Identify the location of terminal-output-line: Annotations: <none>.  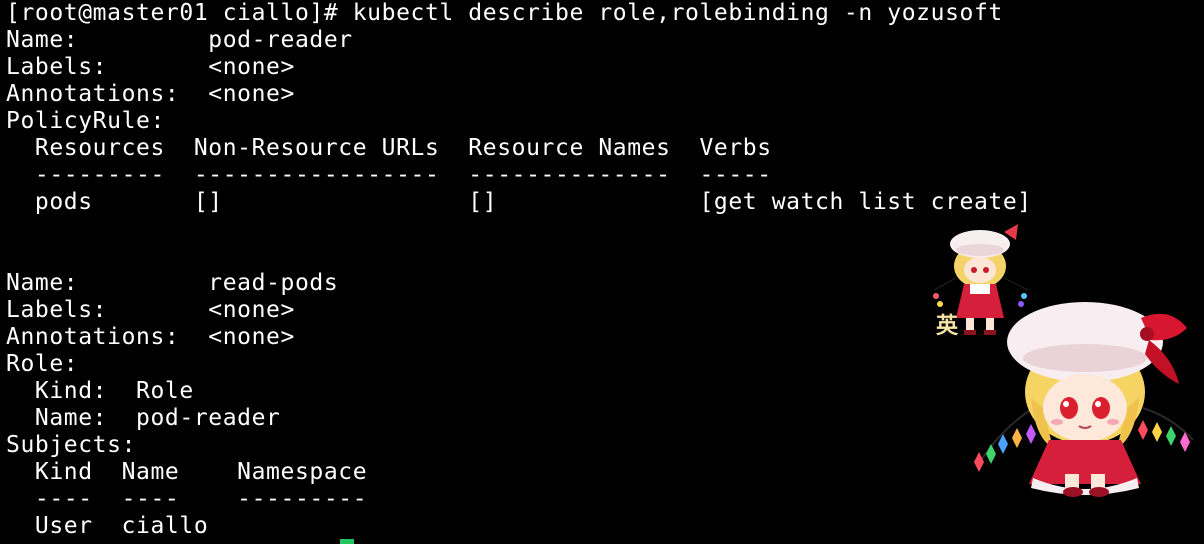
(150, 94).